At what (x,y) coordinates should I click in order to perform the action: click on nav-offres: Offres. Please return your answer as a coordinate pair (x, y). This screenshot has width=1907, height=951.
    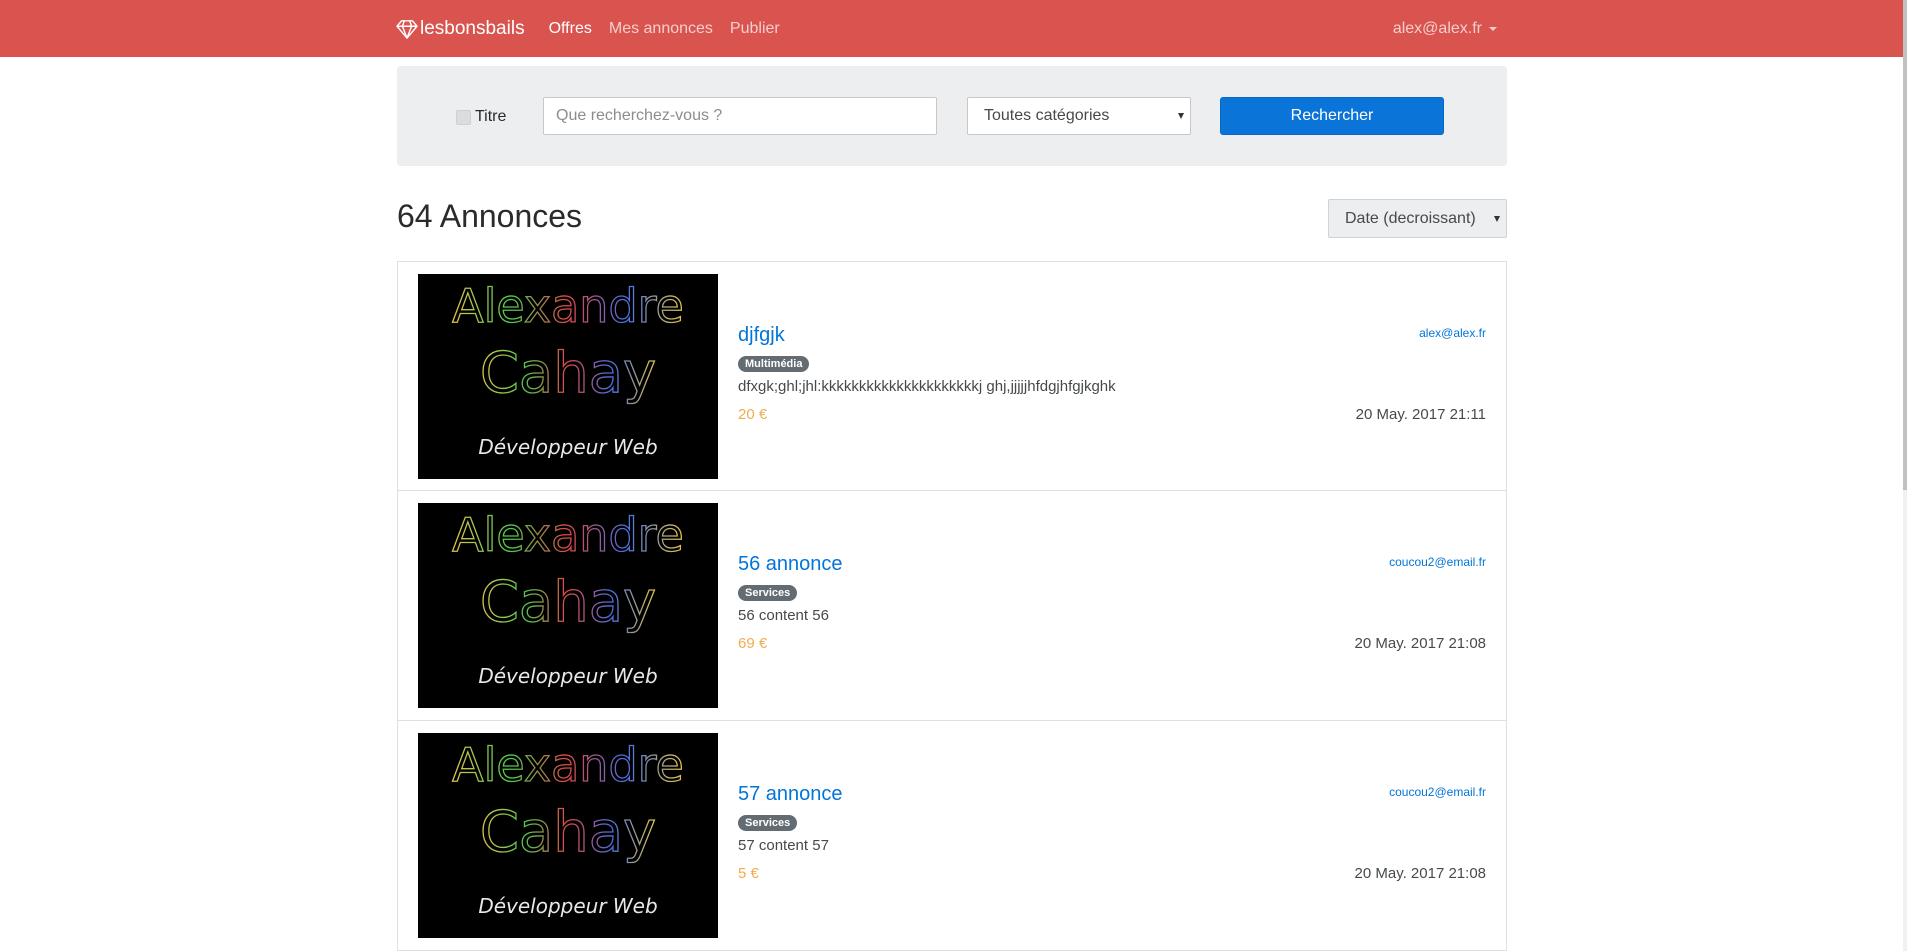
    Looking at the image, I should click on (570, 29).